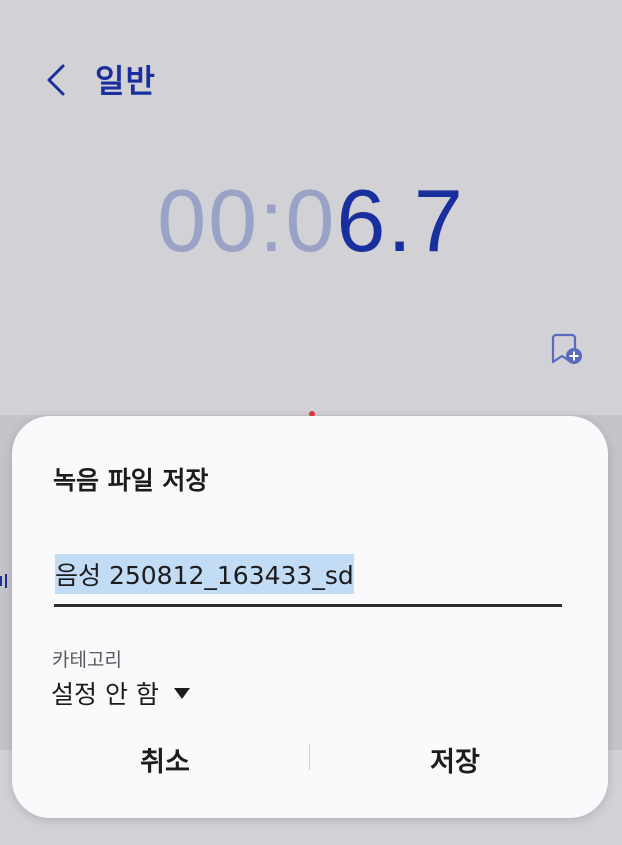 The image size is (622, 845). Describe the element at coordinates (6, 583) in the screenshot. I see `waveform-edge-icon` at that location.